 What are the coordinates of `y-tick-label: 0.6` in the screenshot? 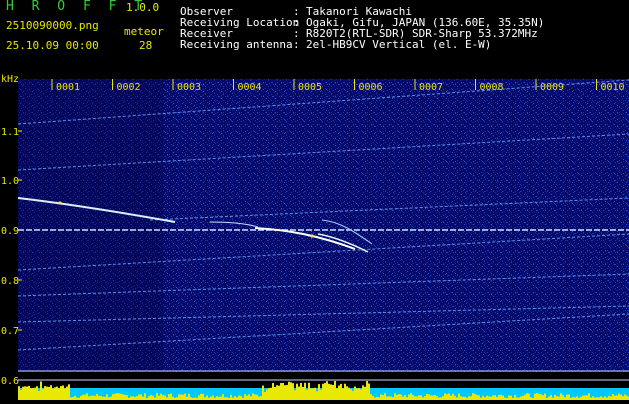 It's located at (10, 381).